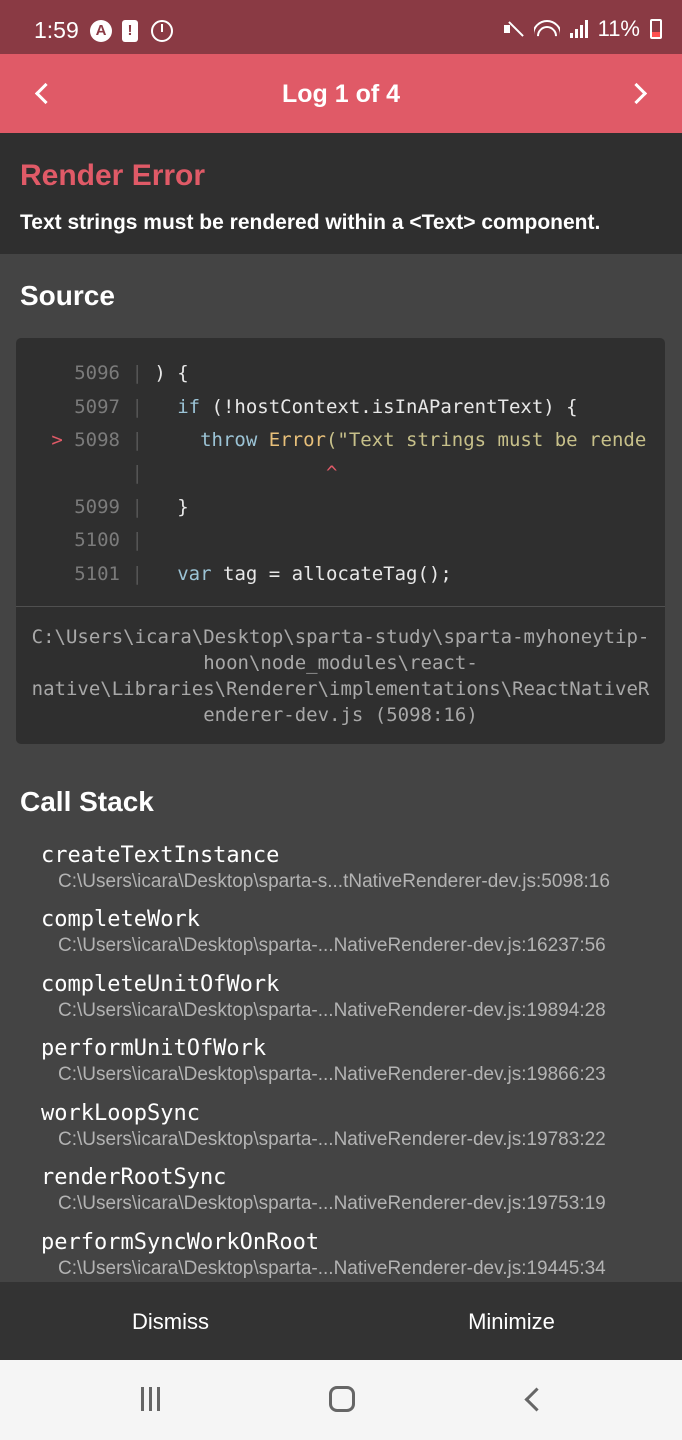 This screenshot has height=1440, width=682. What do you see at coordinates (618, 28) in the screenshot?
I see `battery-percent: 11%` at bounding box center [618, 28].